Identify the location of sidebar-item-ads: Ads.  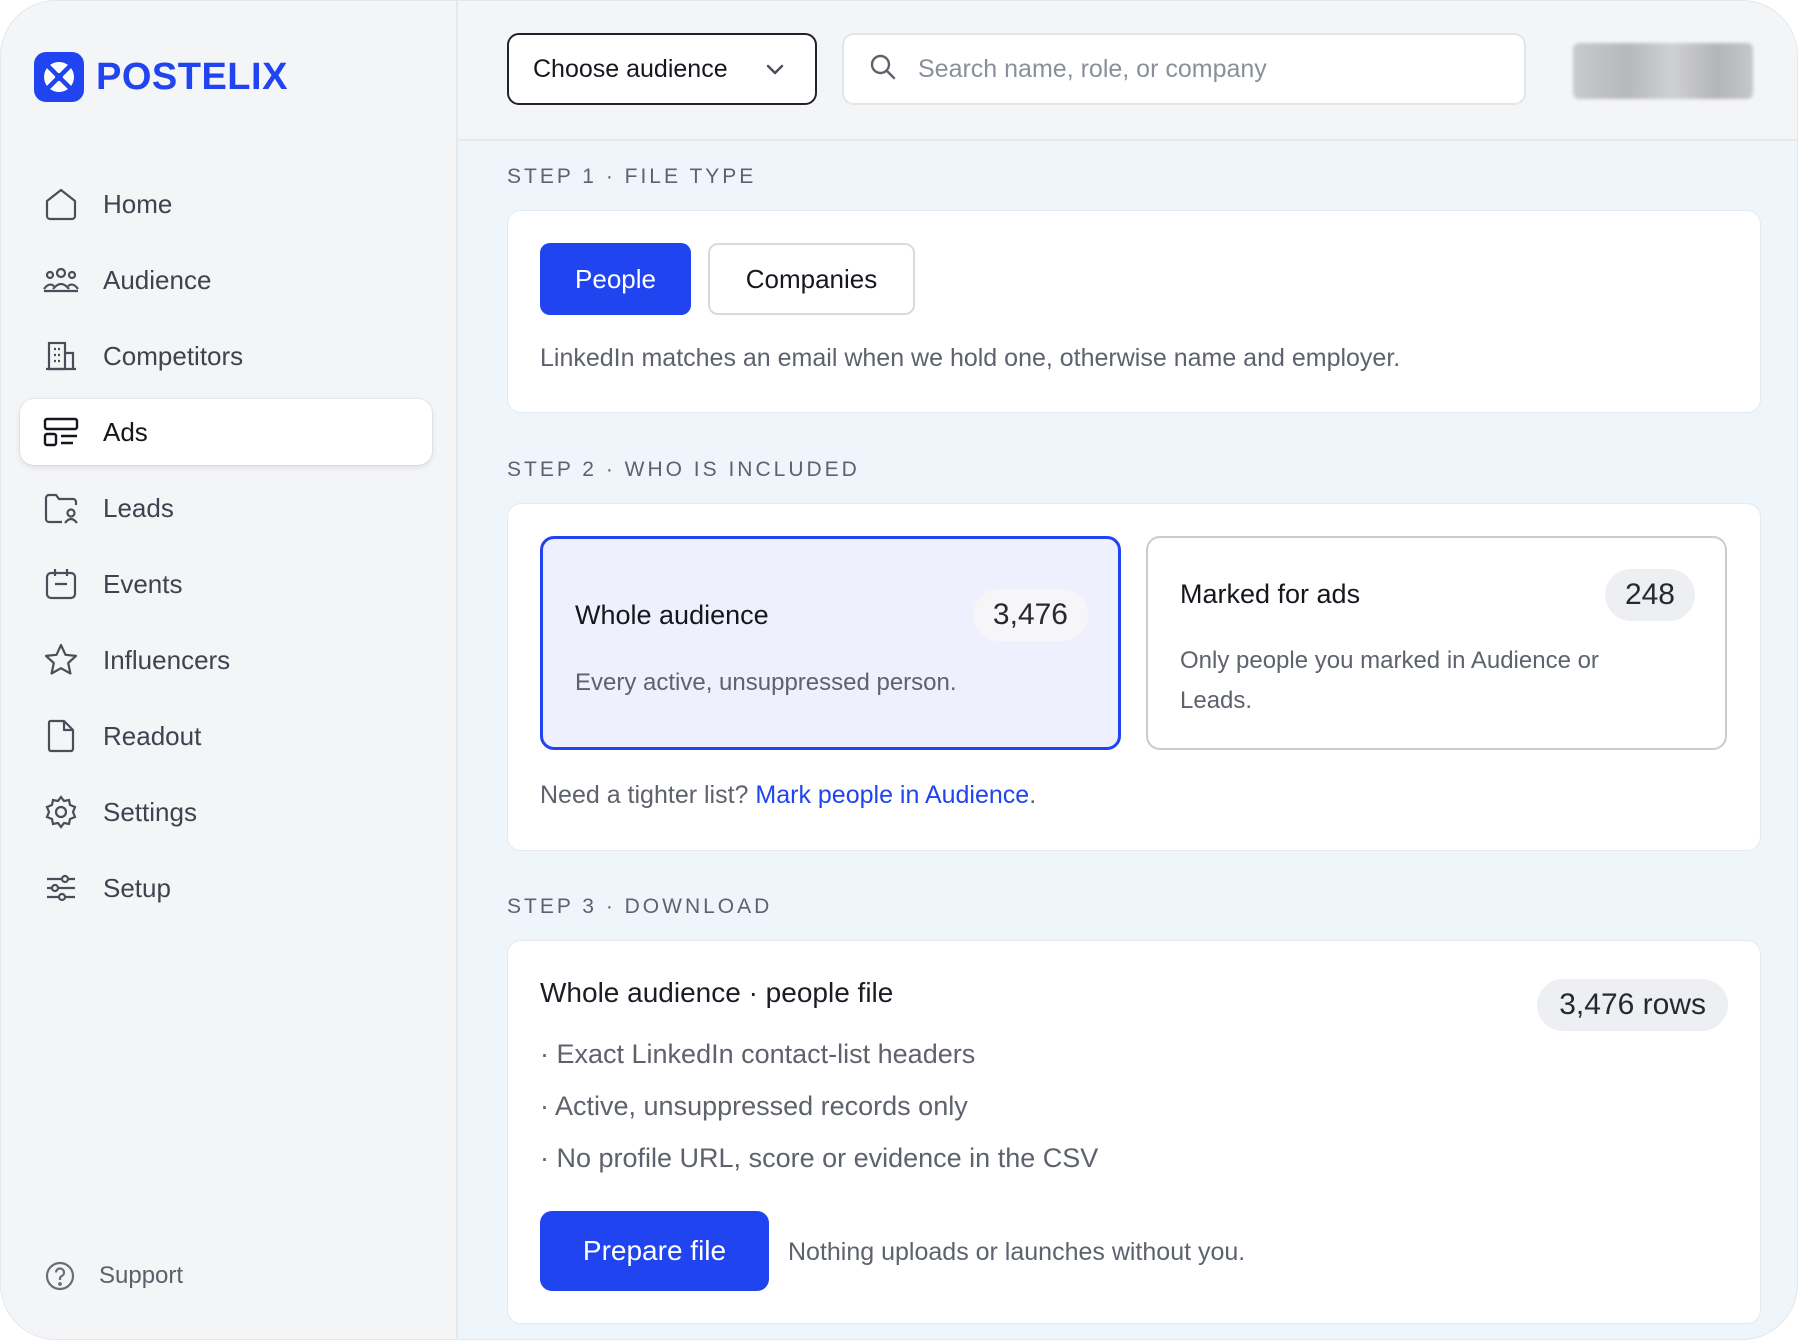
(226, 432).